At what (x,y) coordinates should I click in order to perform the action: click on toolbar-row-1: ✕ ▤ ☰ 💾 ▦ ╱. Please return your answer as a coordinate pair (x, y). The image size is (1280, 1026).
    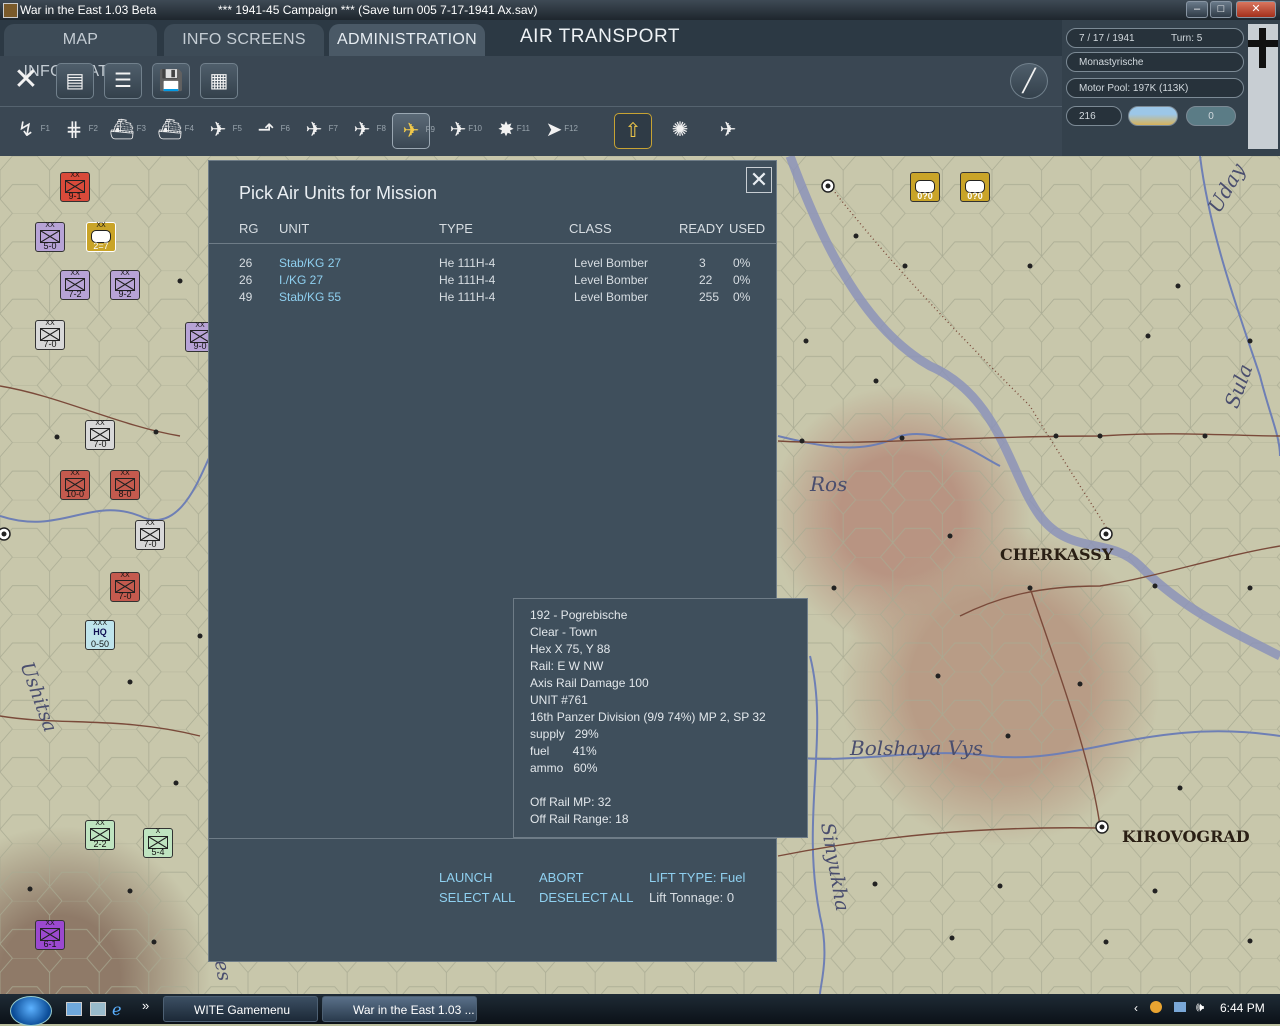
    Looking at the image, I should click on (531, 81).